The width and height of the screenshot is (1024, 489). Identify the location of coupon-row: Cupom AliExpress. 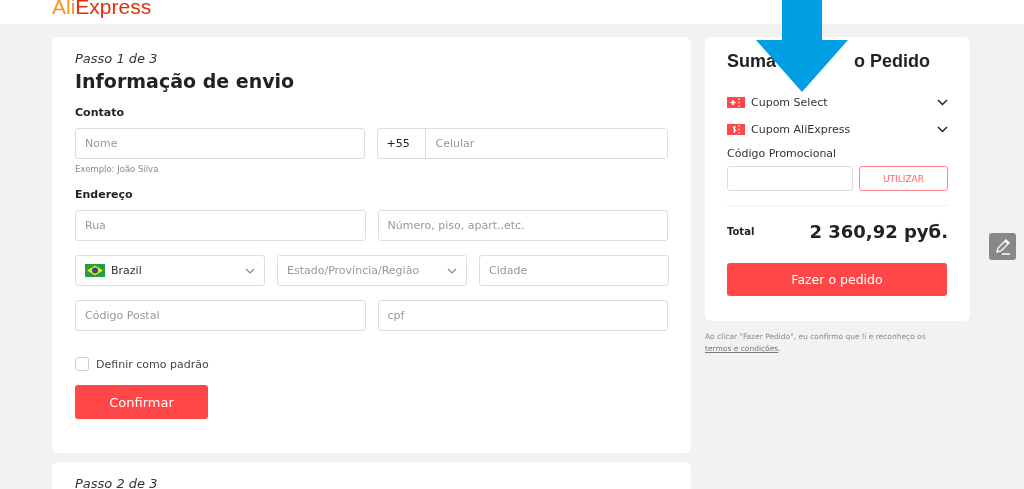
(837, 129).